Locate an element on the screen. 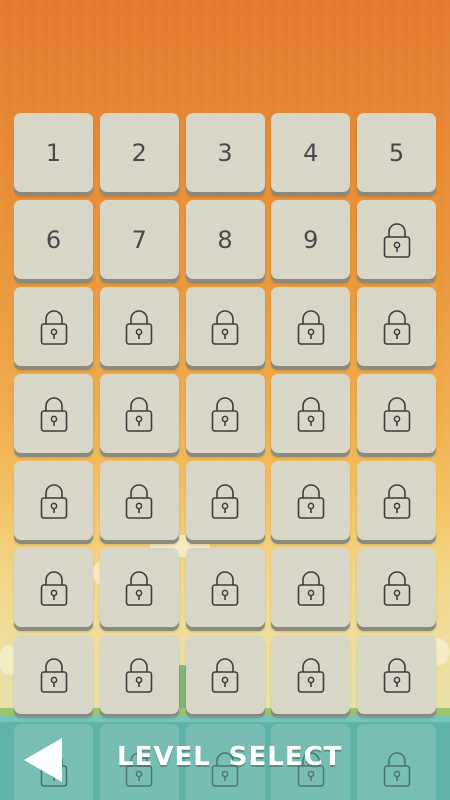 This screenshot has height=800, width=450. level-select-title-word: LEVEL is located at coordinates (164, 757).